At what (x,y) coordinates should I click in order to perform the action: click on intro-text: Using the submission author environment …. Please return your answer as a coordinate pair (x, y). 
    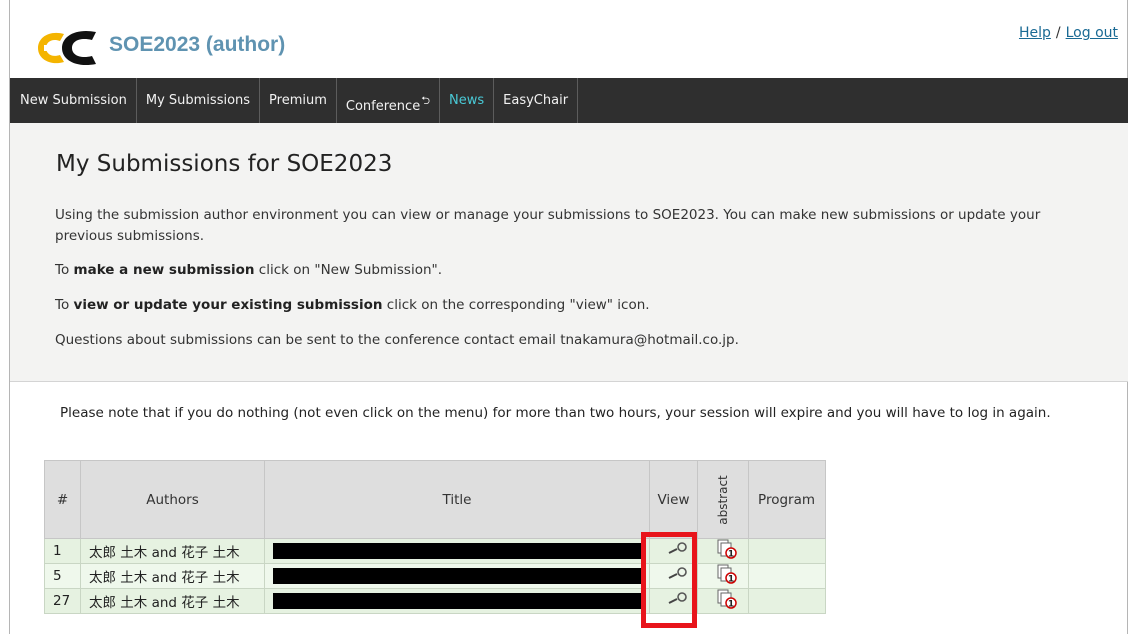
    Looking at the image, I should click on (548, 225).